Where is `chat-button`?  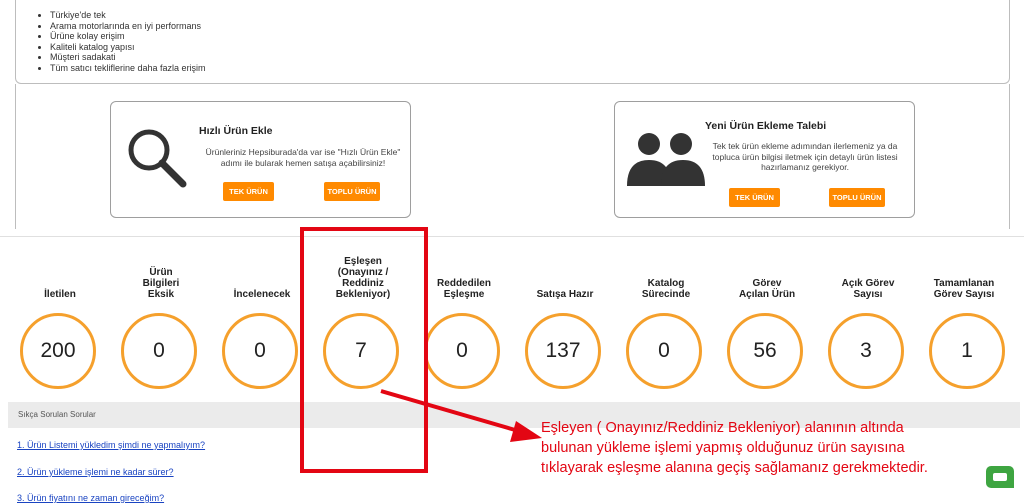 chat-button is located at coordinates (1000, 477).